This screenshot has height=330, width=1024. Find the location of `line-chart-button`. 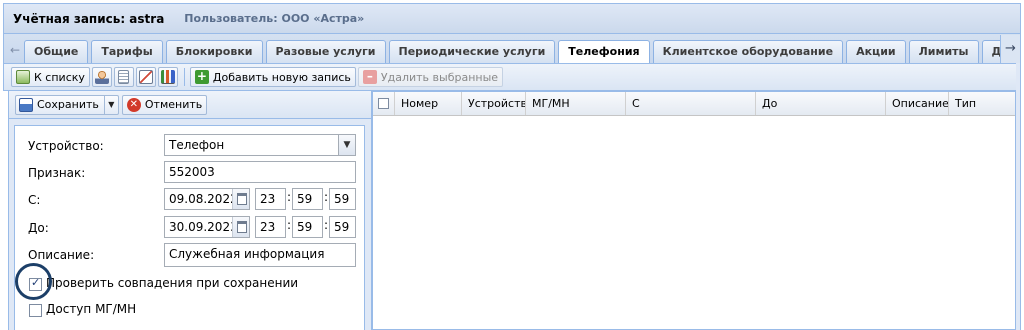

line-chart-button is located at coordinates (145, 77).